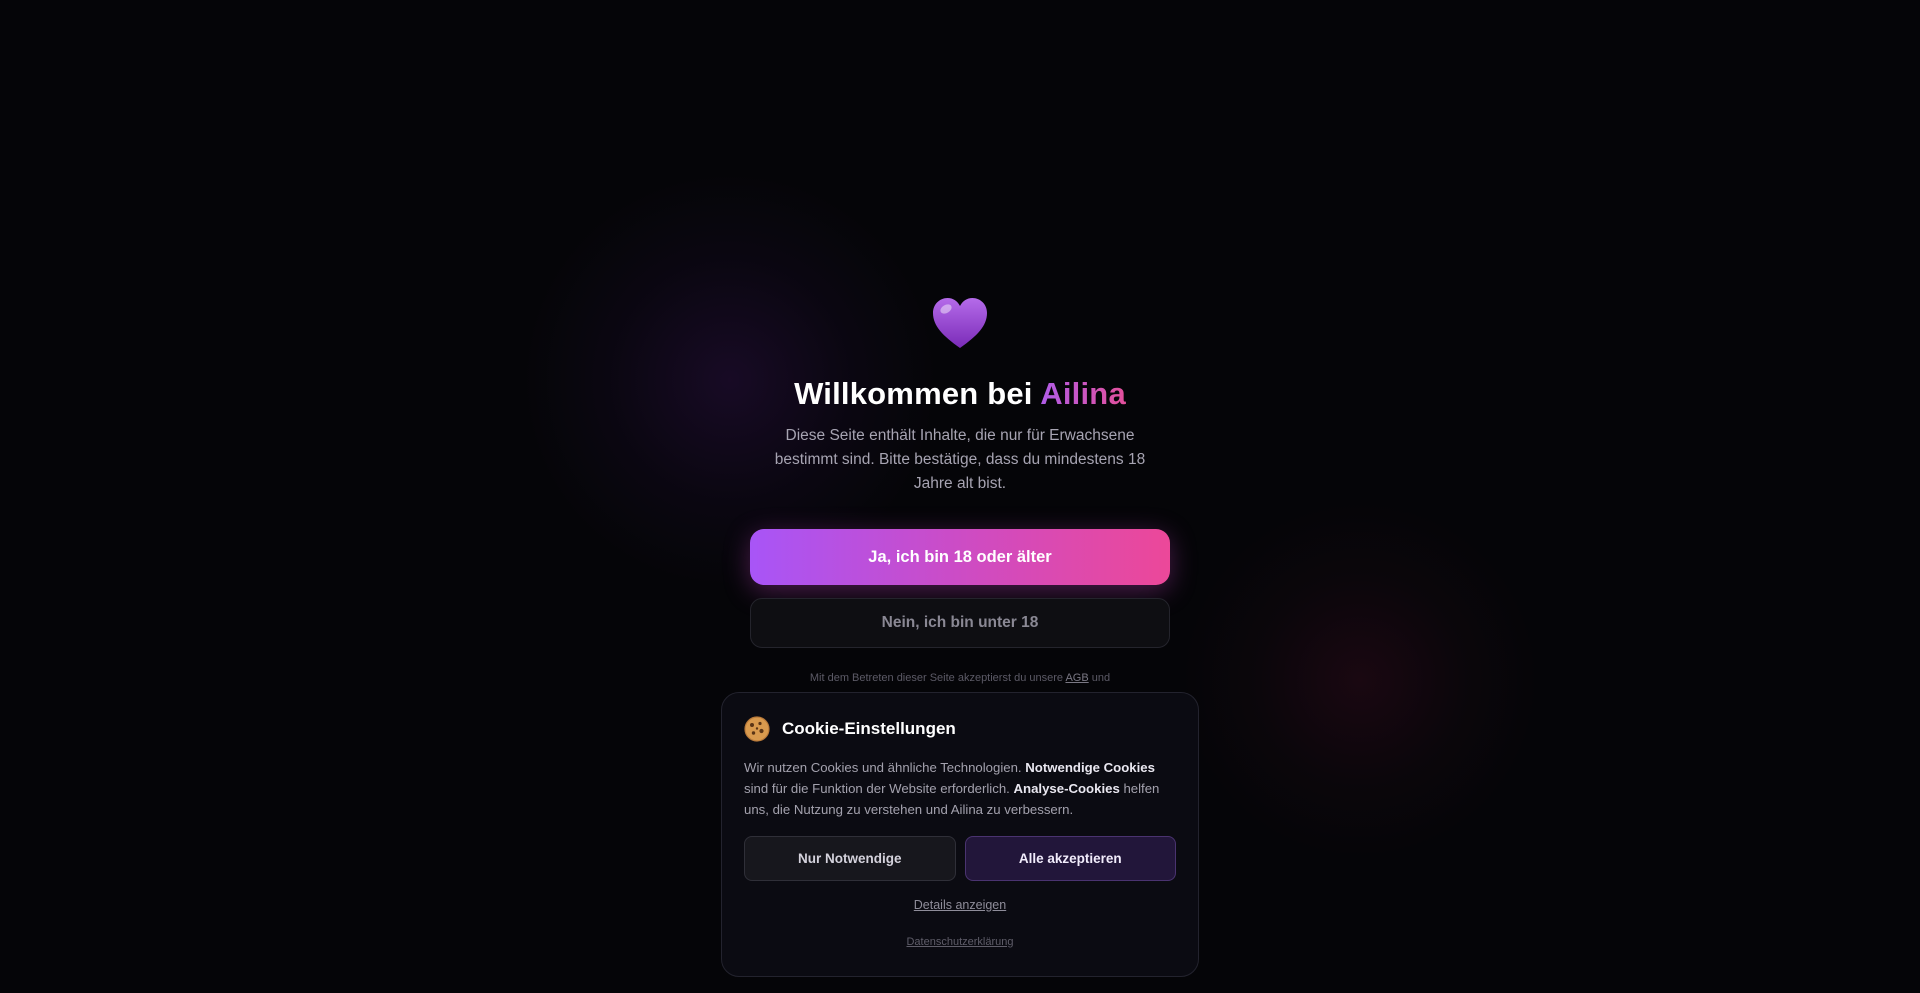 This screenshot has height=993, width=1920. Describe the element at coordinates (960, 557) in the screenshot. I see `confirm-age-button: Ja, ich bin 18 oder älter` at that location.